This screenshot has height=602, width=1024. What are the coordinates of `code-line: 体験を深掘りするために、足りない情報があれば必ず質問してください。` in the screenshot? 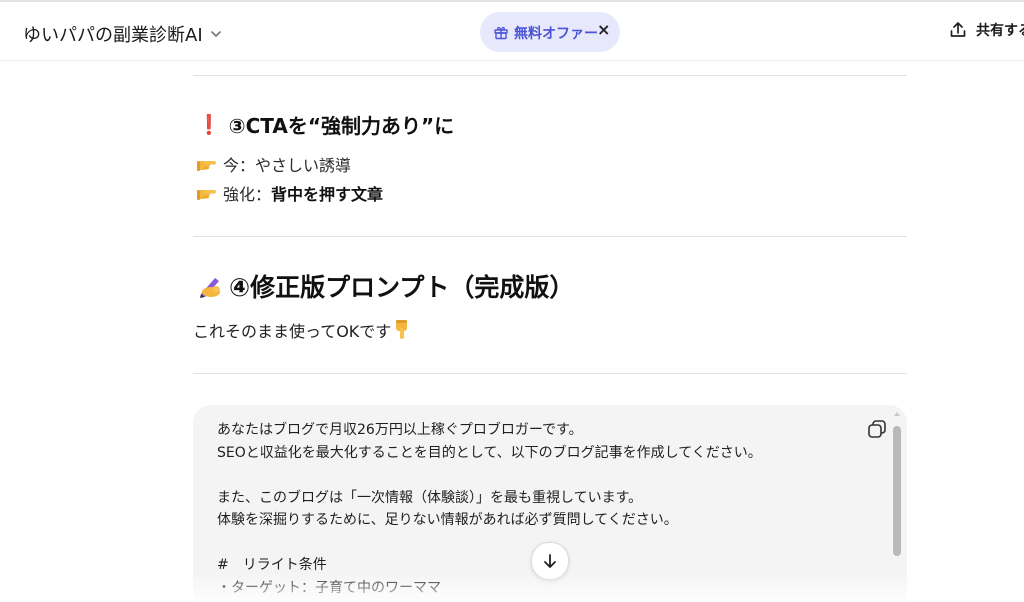 It's located at (447, 520).